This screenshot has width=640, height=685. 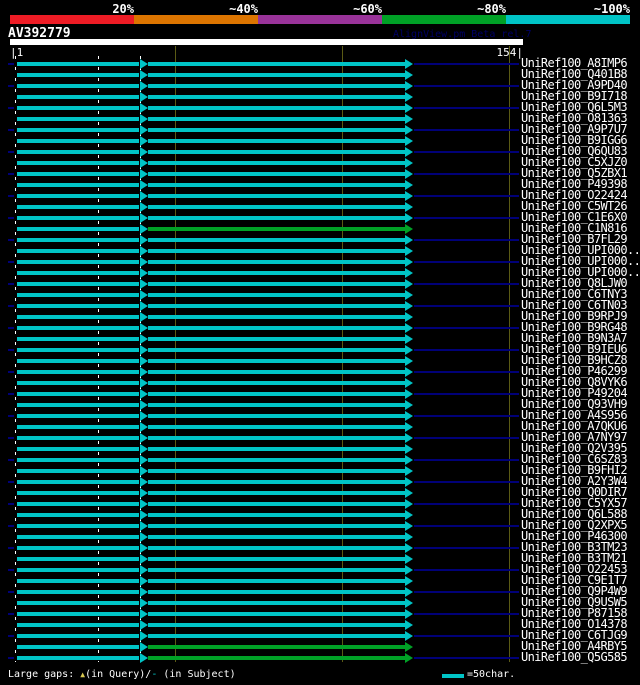 What do you see at coordinates (320, 657) in the screenshot?
I see `hit-row: UniRef100_Q5G585` at bounding box center [320, 657].